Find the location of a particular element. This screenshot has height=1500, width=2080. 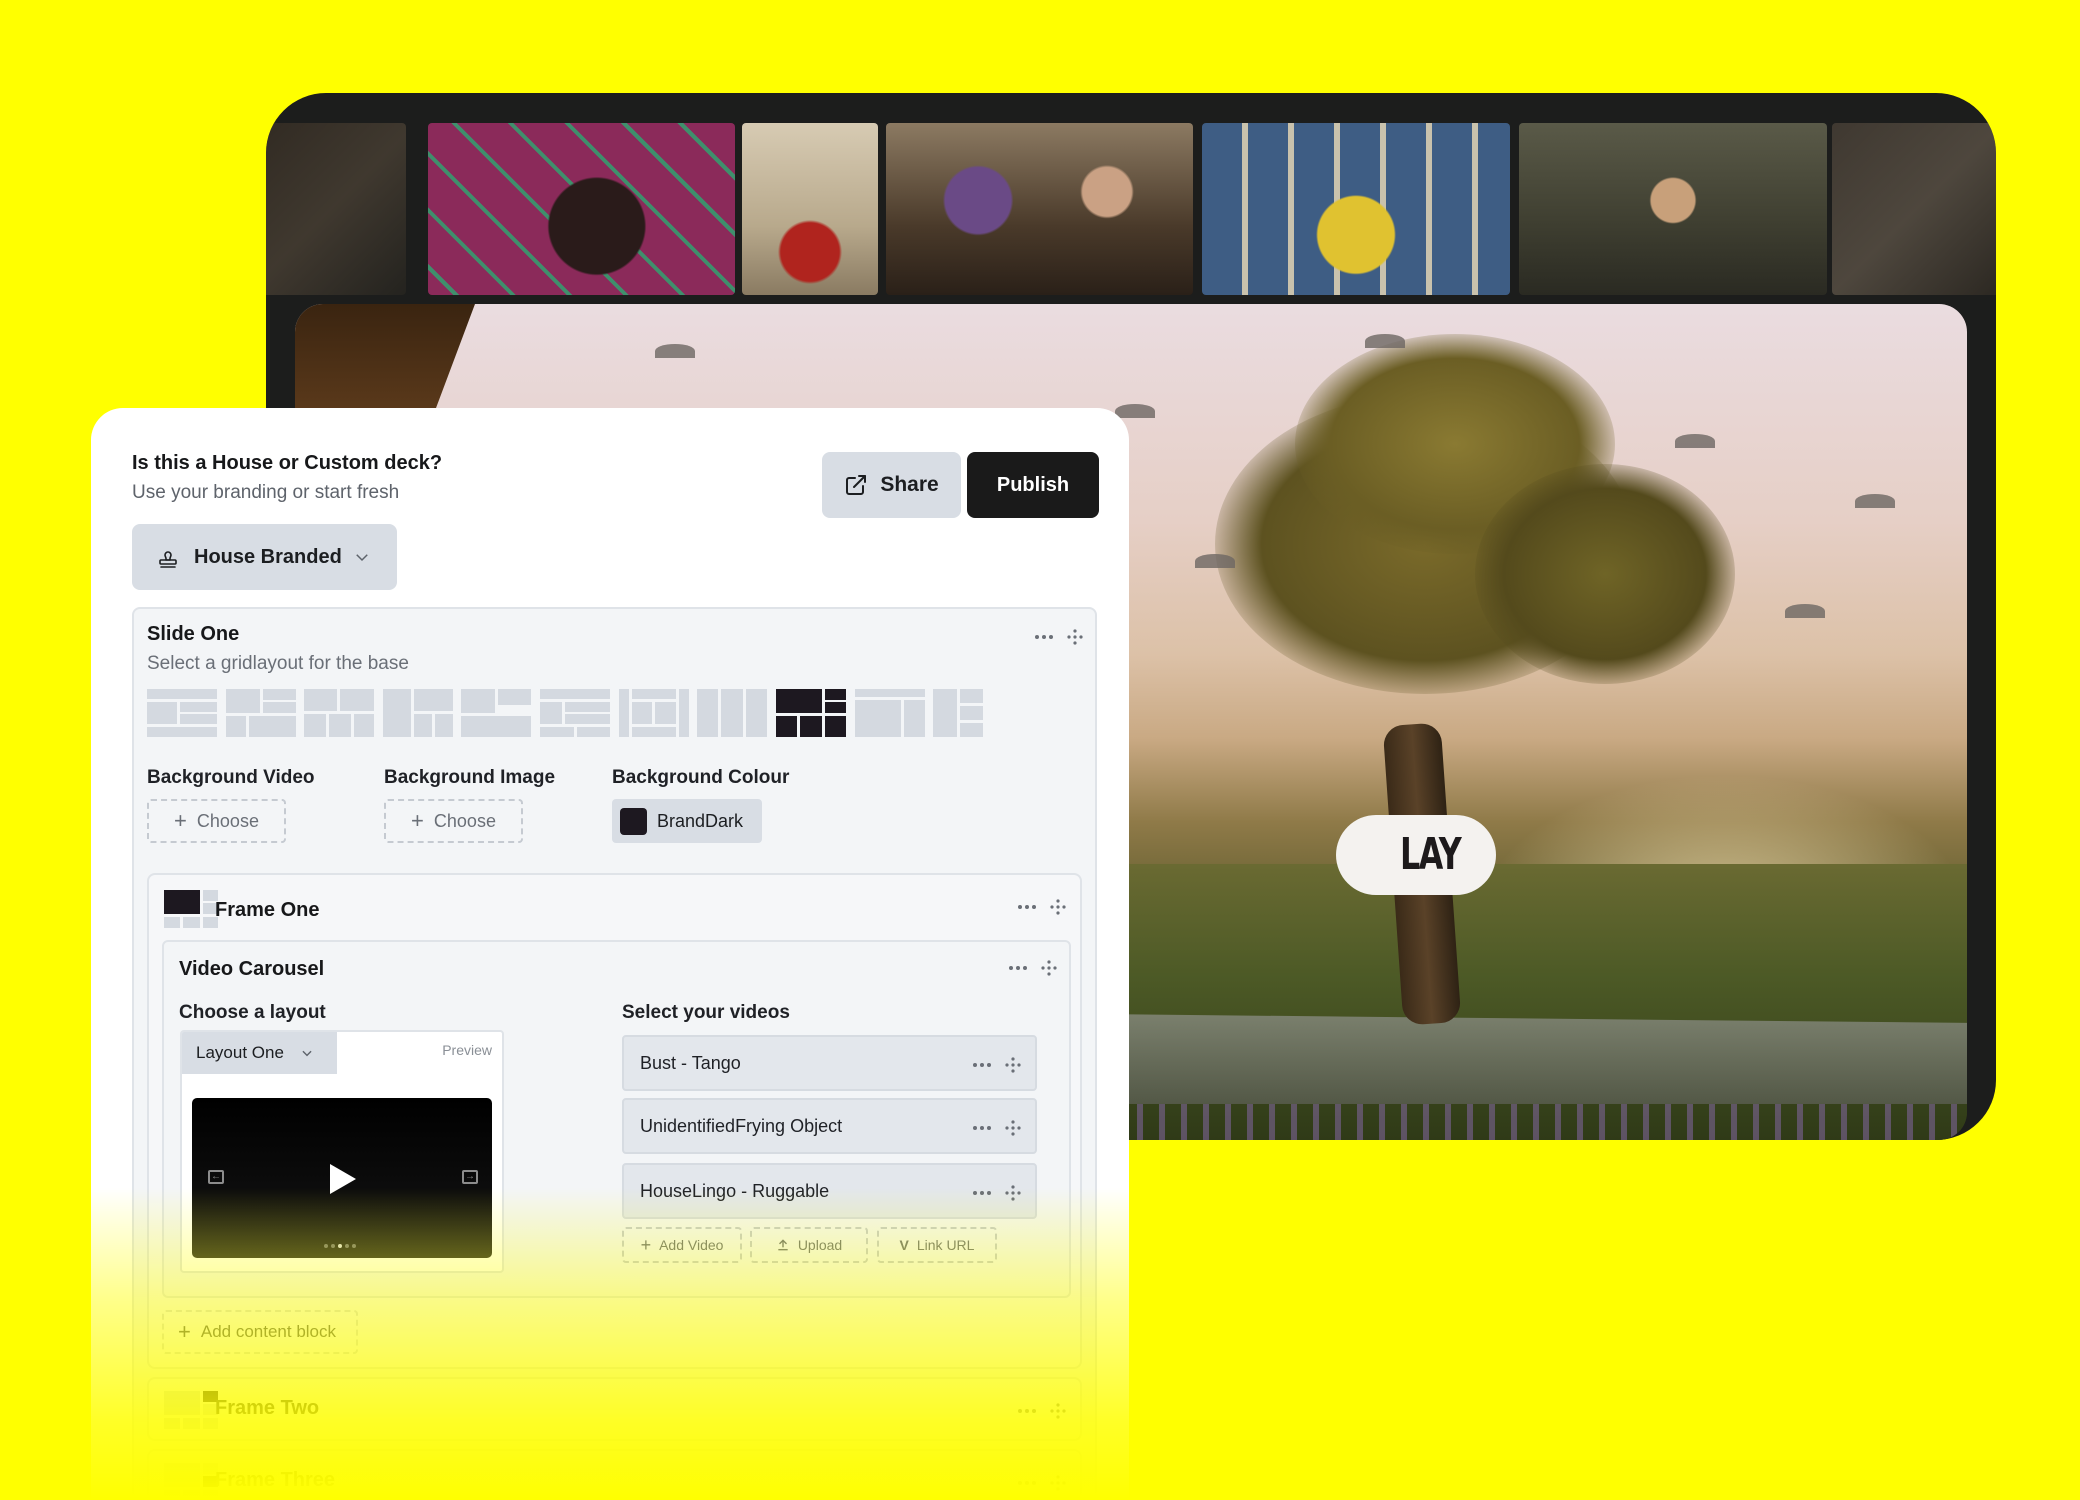

arrow-left-icon: ← is located at coordinates (216, 1177).